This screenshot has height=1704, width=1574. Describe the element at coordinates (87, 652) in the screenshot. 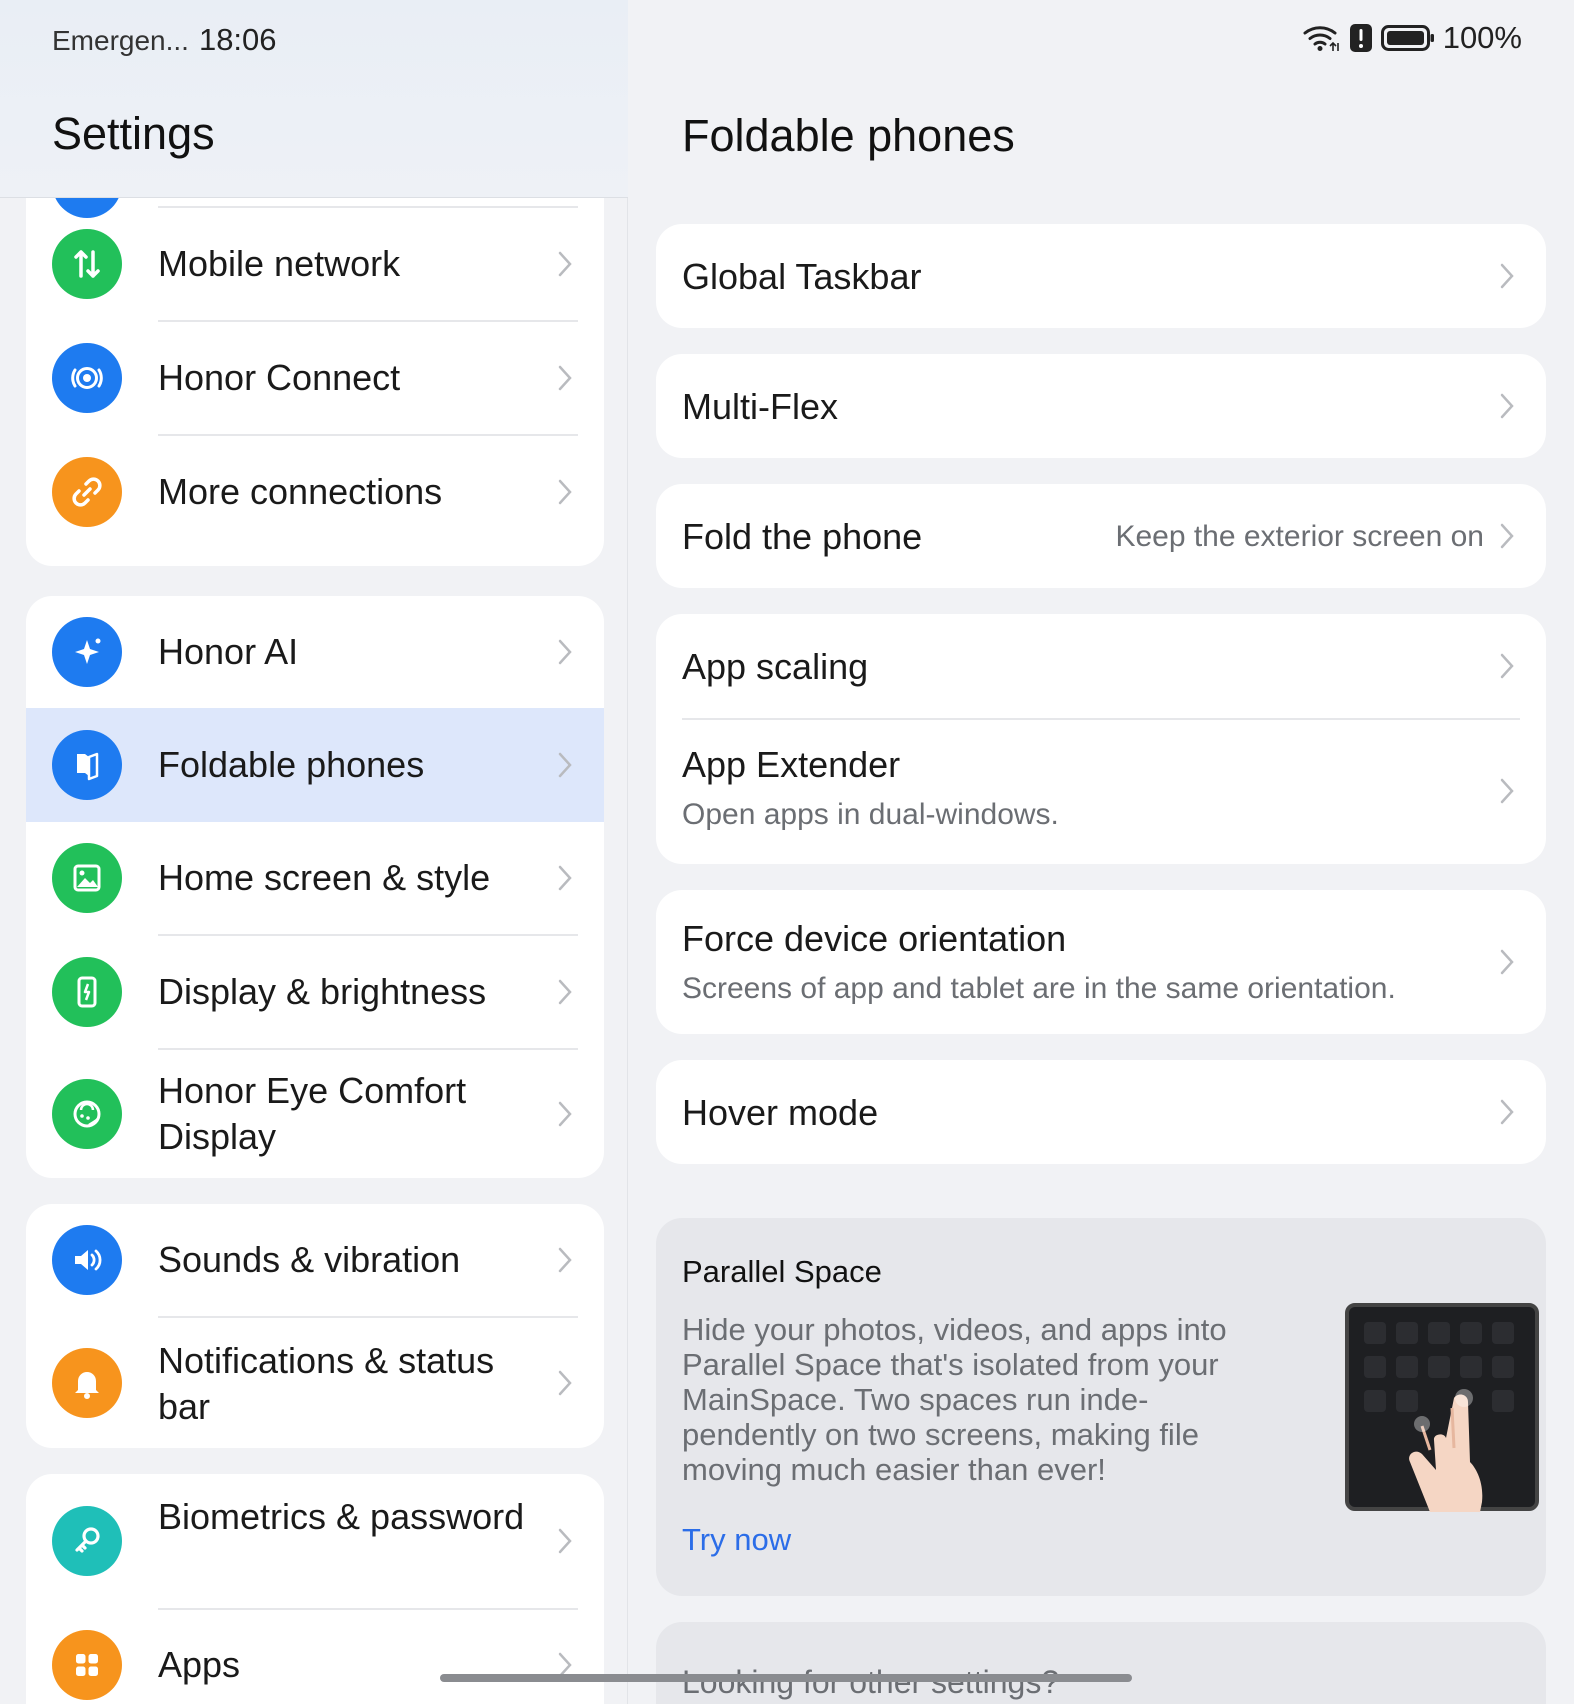

I see `sparkle-icon` at that location.